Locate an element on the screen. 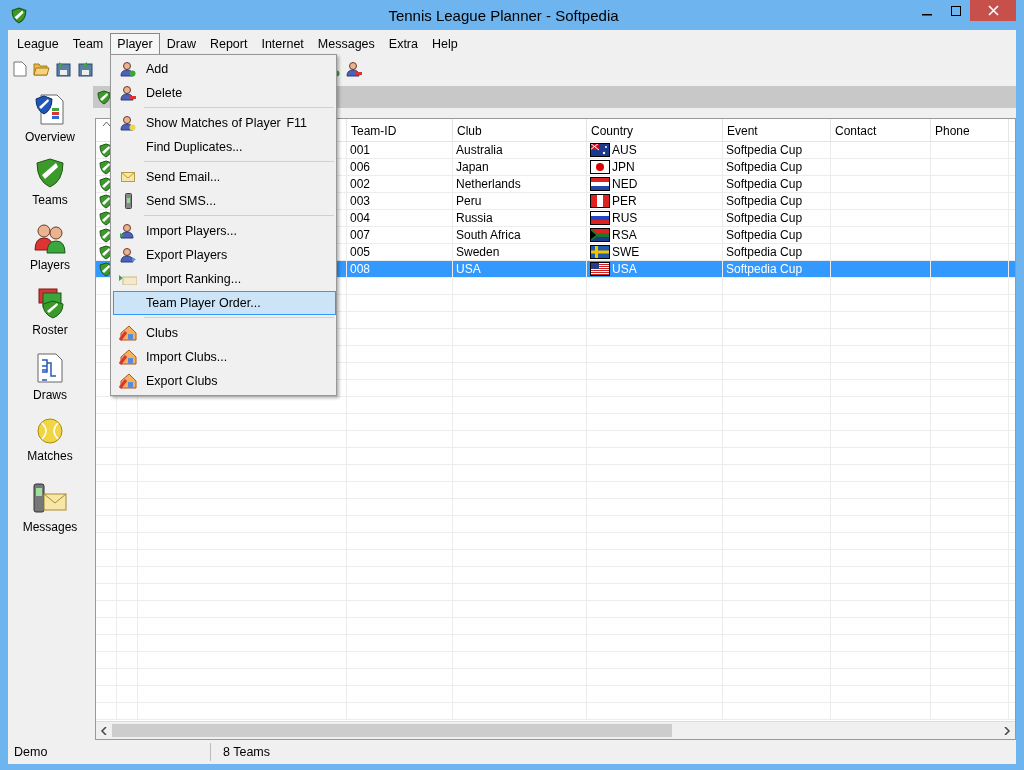 The image size is (1024, 770). column-header: Country is located at coordinates (655, 130).